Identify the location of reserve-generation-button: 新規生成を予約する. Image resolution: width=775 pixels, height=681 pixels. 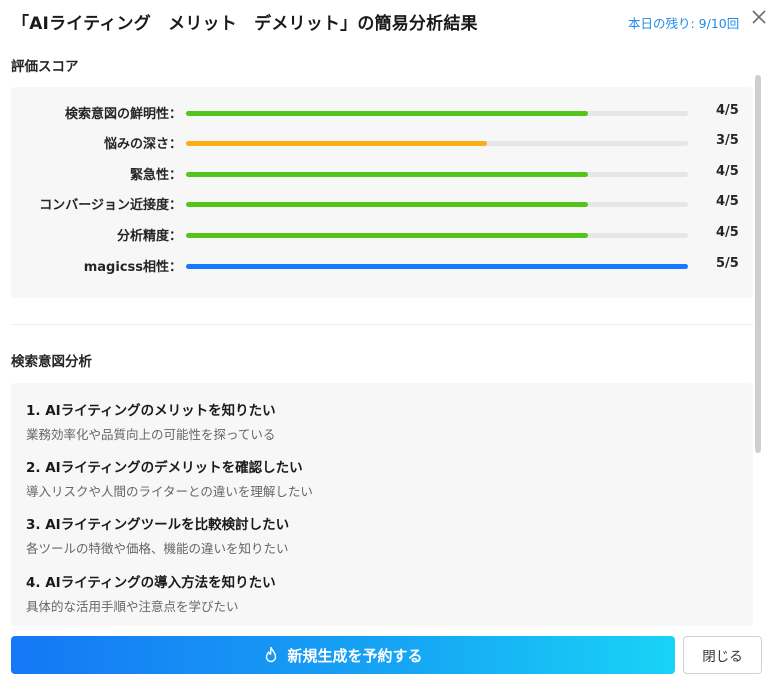
(343, 655).